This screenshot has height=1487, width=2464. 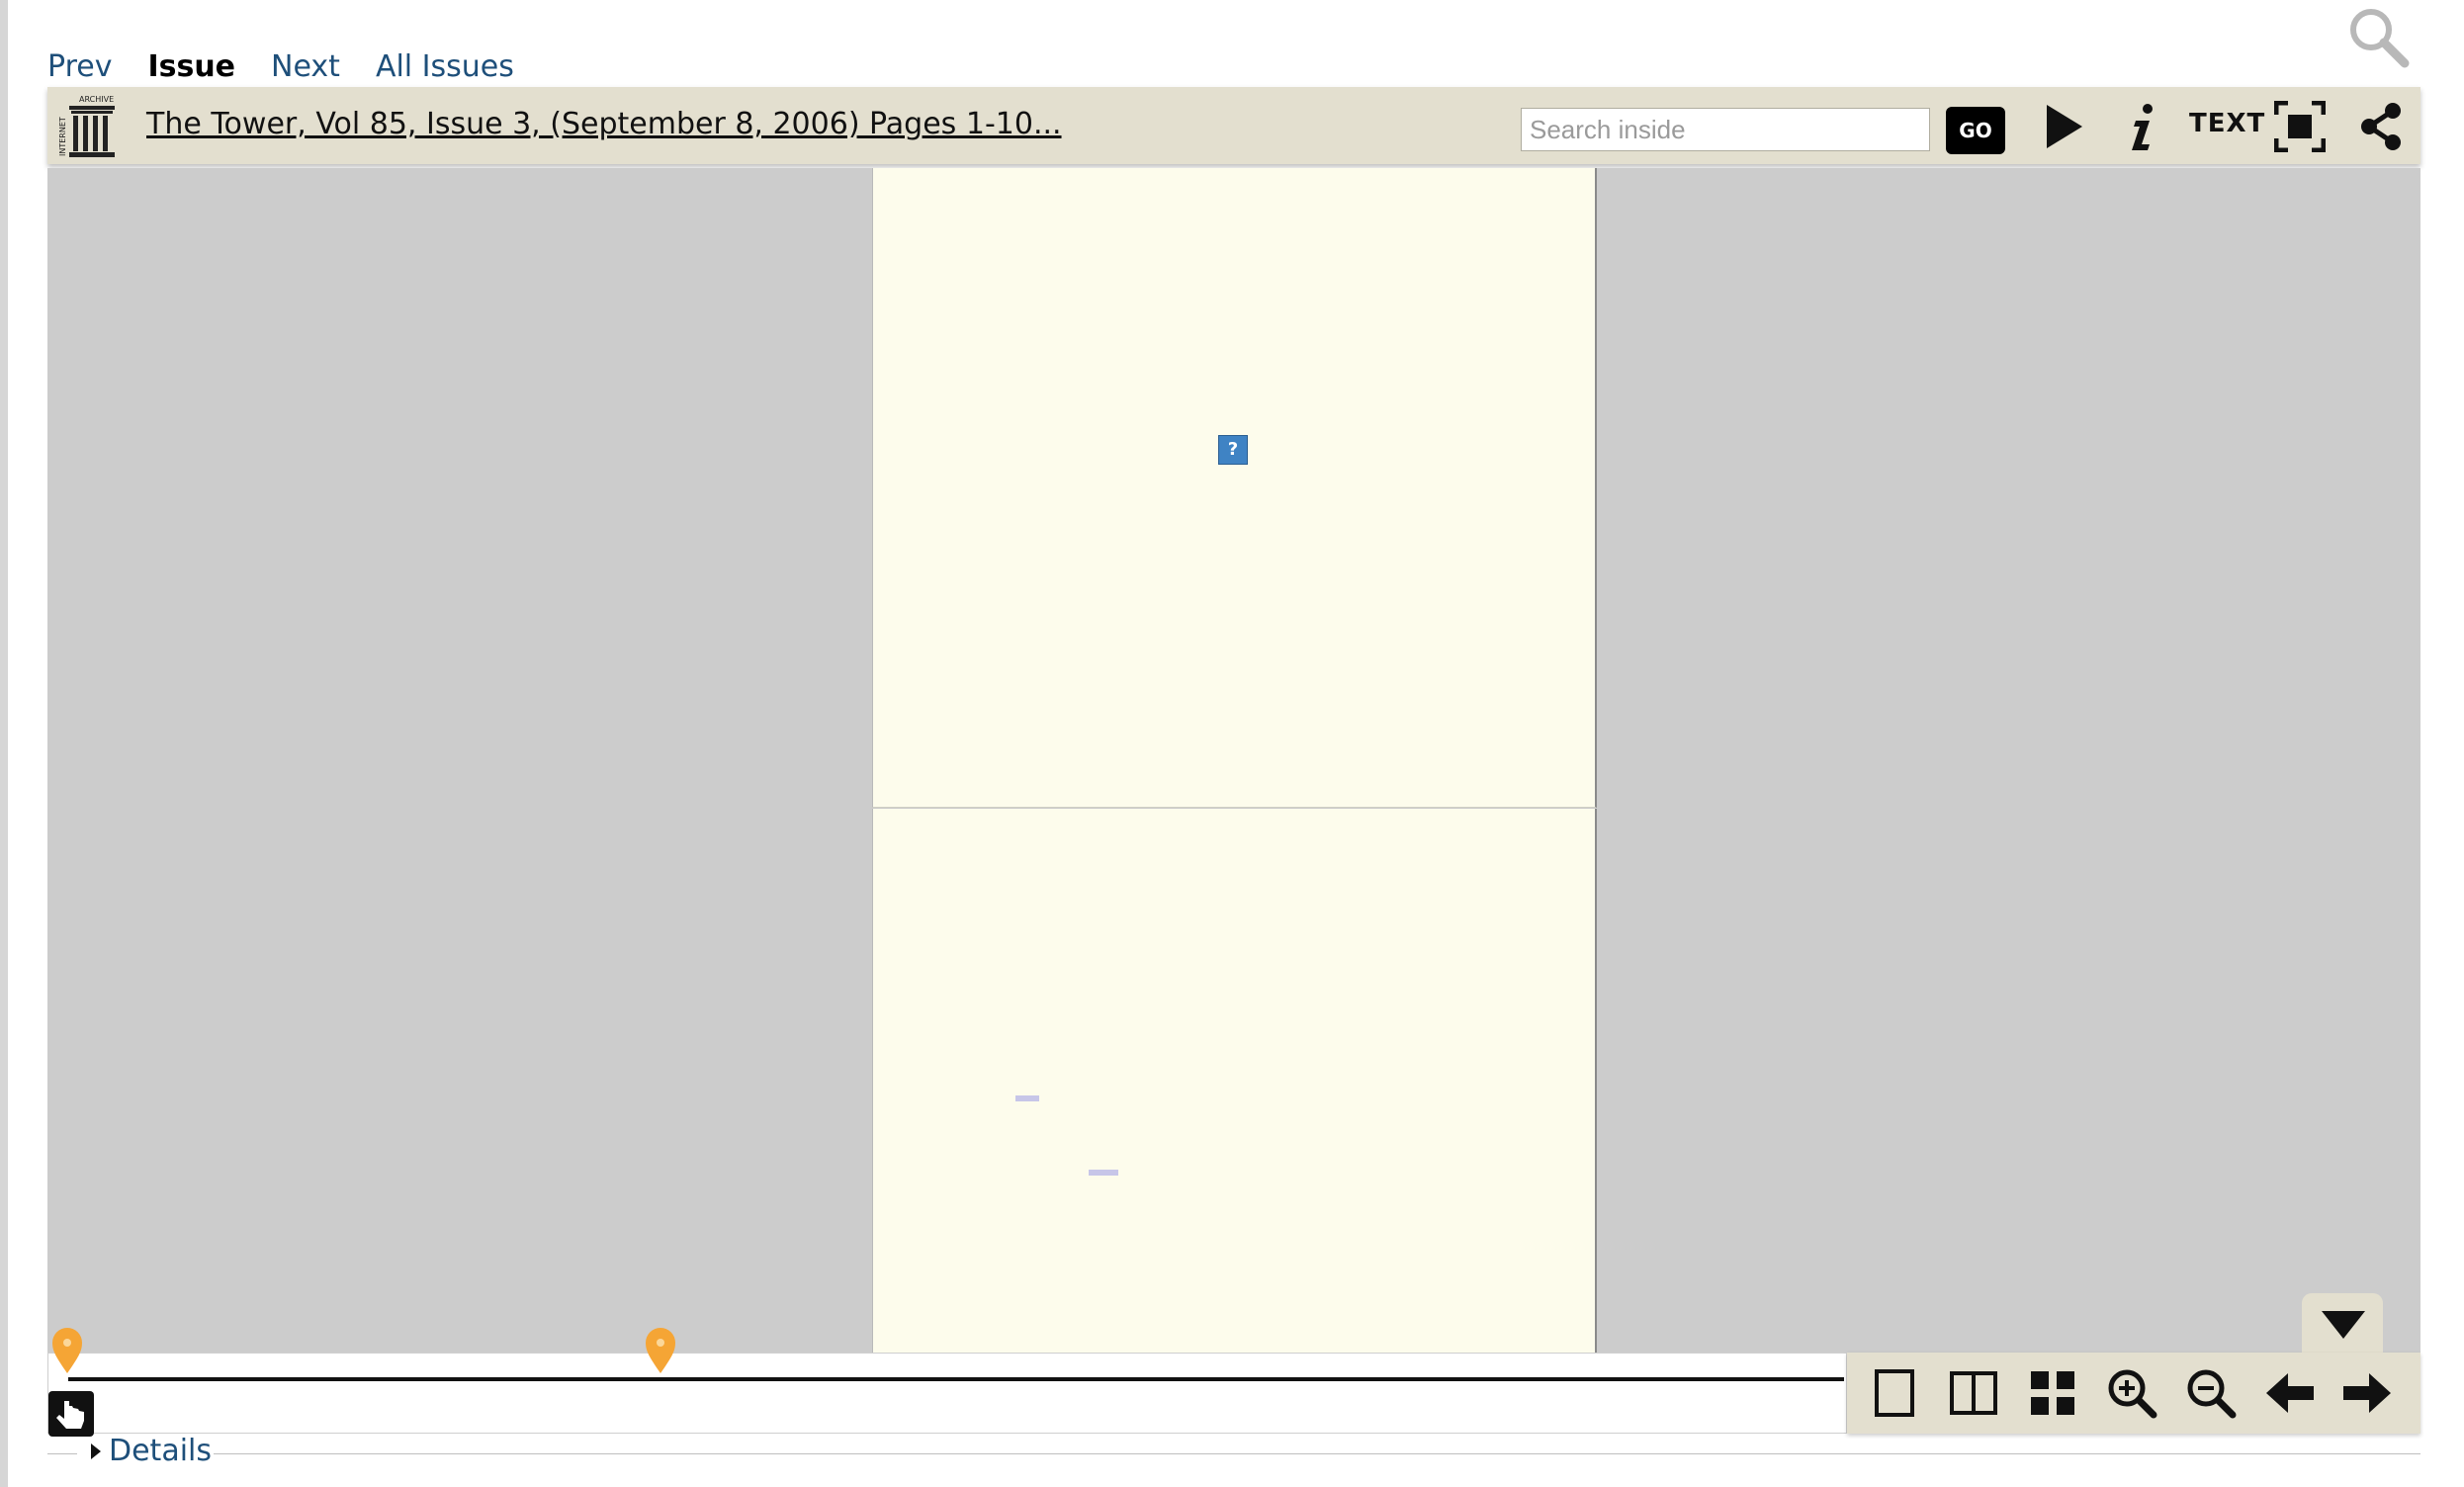 What do you see at coordinates (445, 67) in the screenshot?
I see `all-issues-link: All Issues` at bounding box center [445, 67].